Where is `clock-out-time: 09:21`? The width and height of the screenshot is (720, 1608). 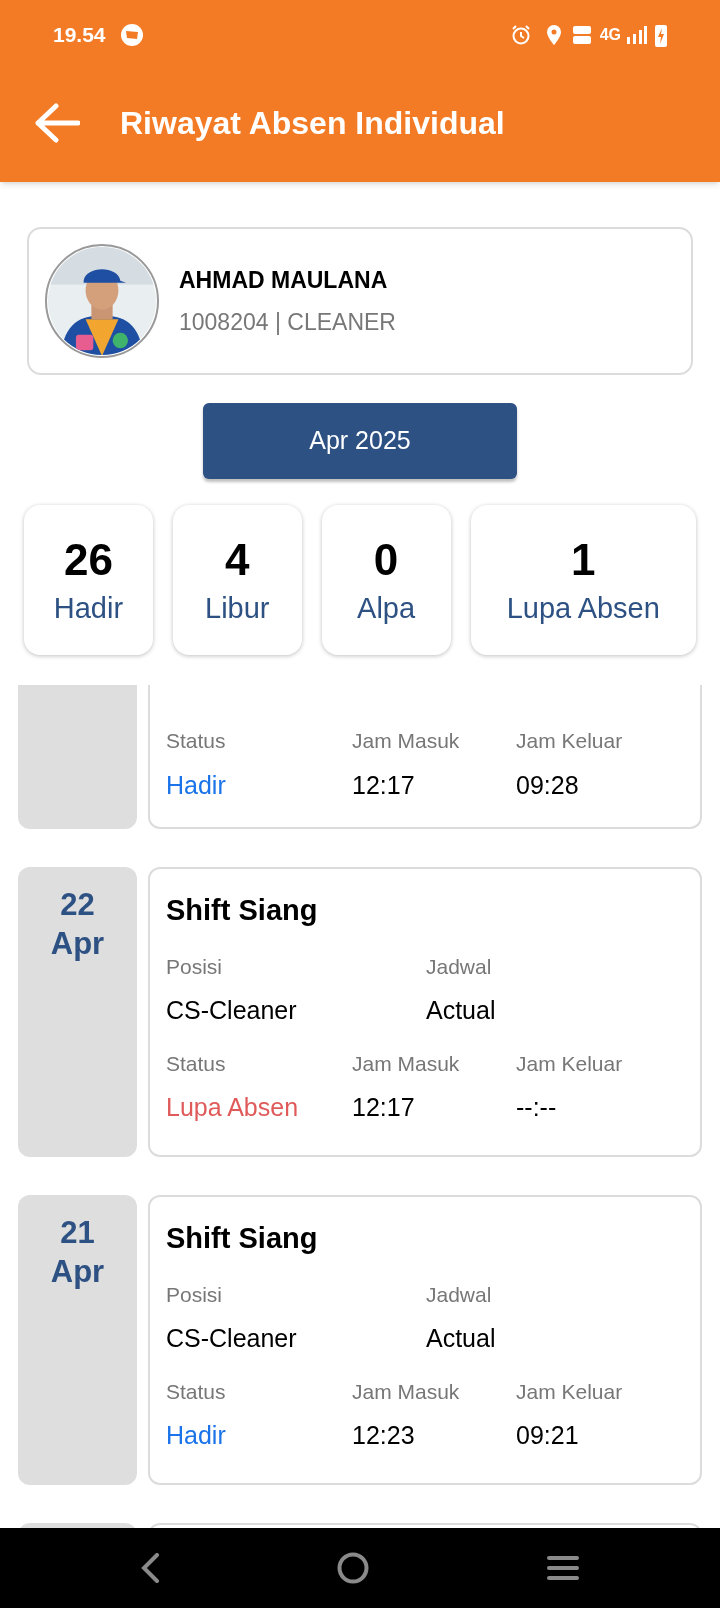
clock-out-time: 09:21 is located at coordinates (548, 1435).